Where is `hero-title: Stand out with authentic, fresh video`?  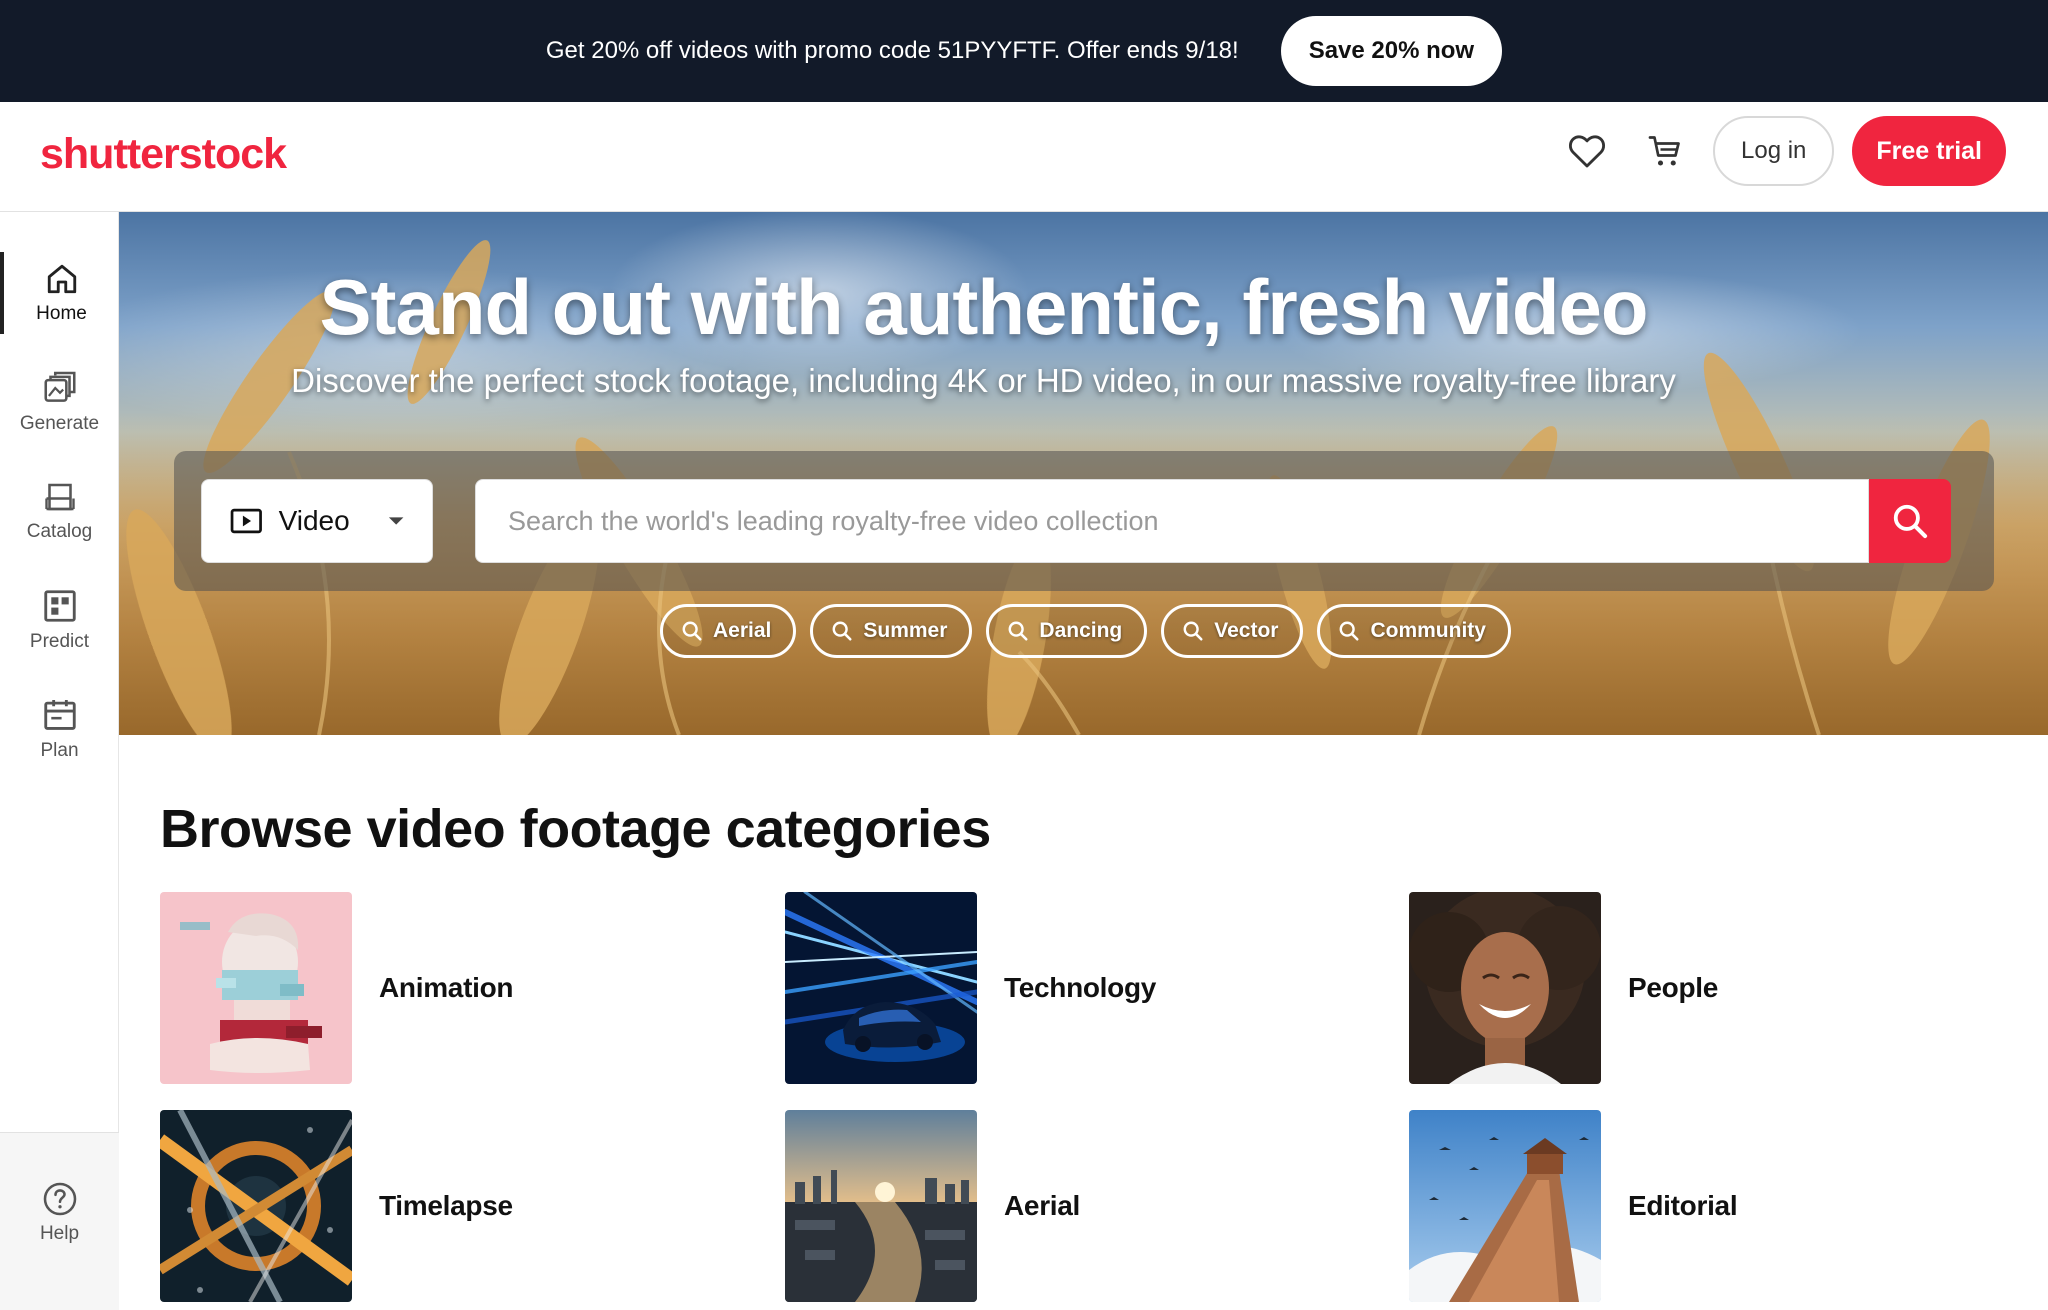 hero-title: Stand out with authentic, fresh video is located at coordinates (983, 307).